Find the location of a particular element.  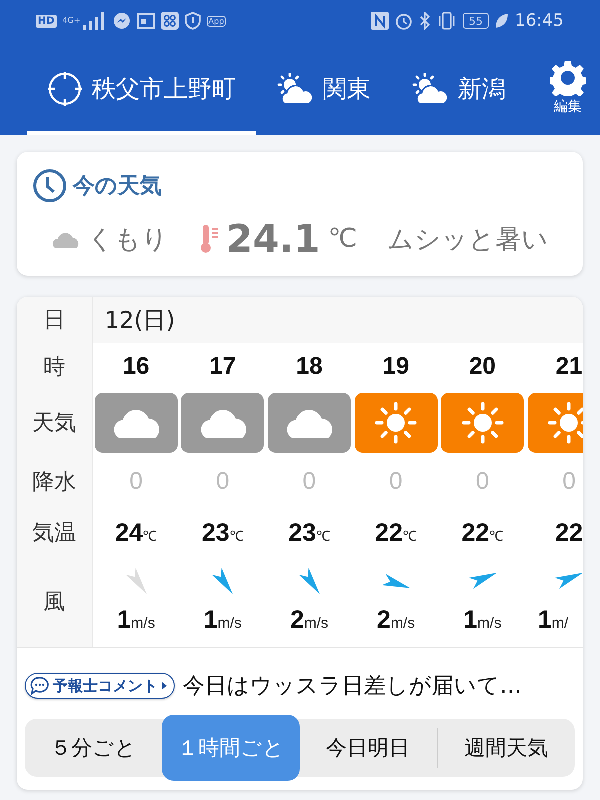

alarm-icon is located at coordinates (404, 21).